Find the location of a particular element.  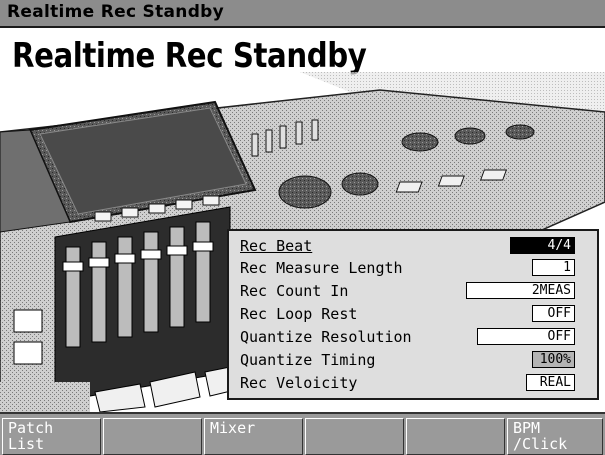

rec-velocity-value: REAL is located at coordinates (550, 382).